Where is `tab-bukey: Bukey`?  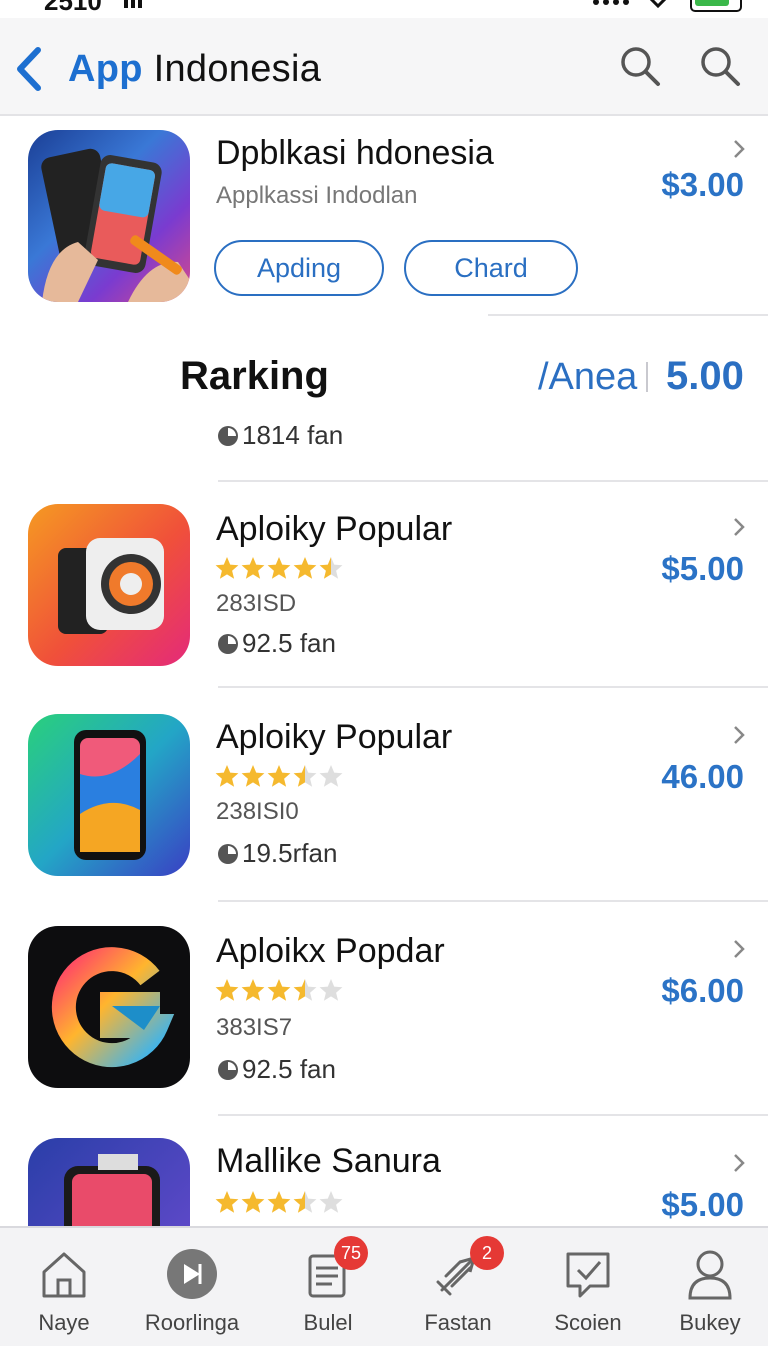 tab-bukey: Bukey is located at coordinates (707, 1287).